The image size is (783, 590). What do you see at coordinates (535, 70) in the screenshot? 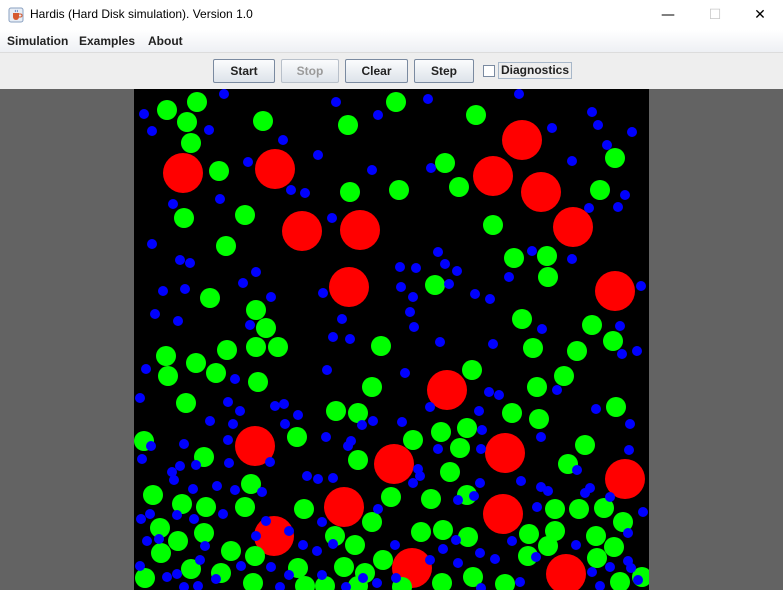
I see `diagnostics-label: Diagnostics` at bounding box center [535, 70].